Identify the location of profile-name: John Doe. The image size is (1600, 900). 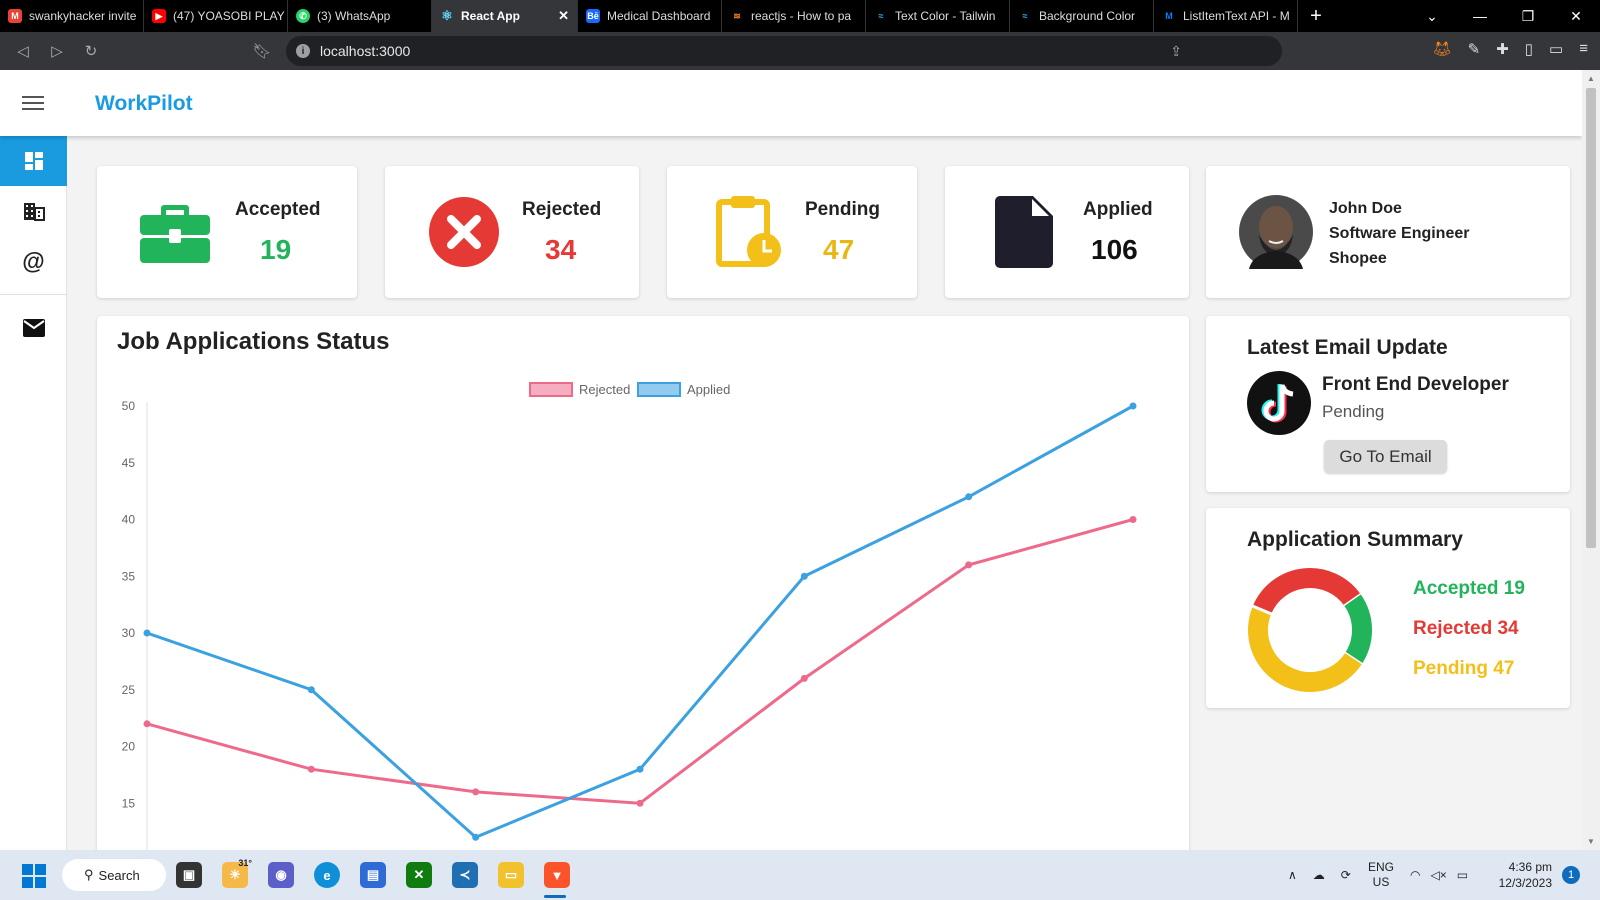
(1365, 208).